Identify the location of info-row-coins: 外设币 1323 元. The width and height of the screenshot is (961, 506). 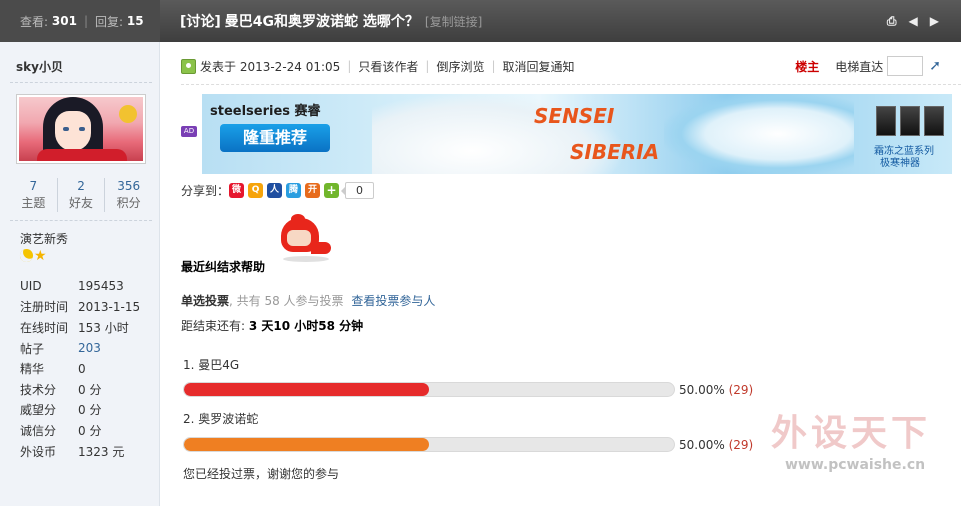
(90, 451).